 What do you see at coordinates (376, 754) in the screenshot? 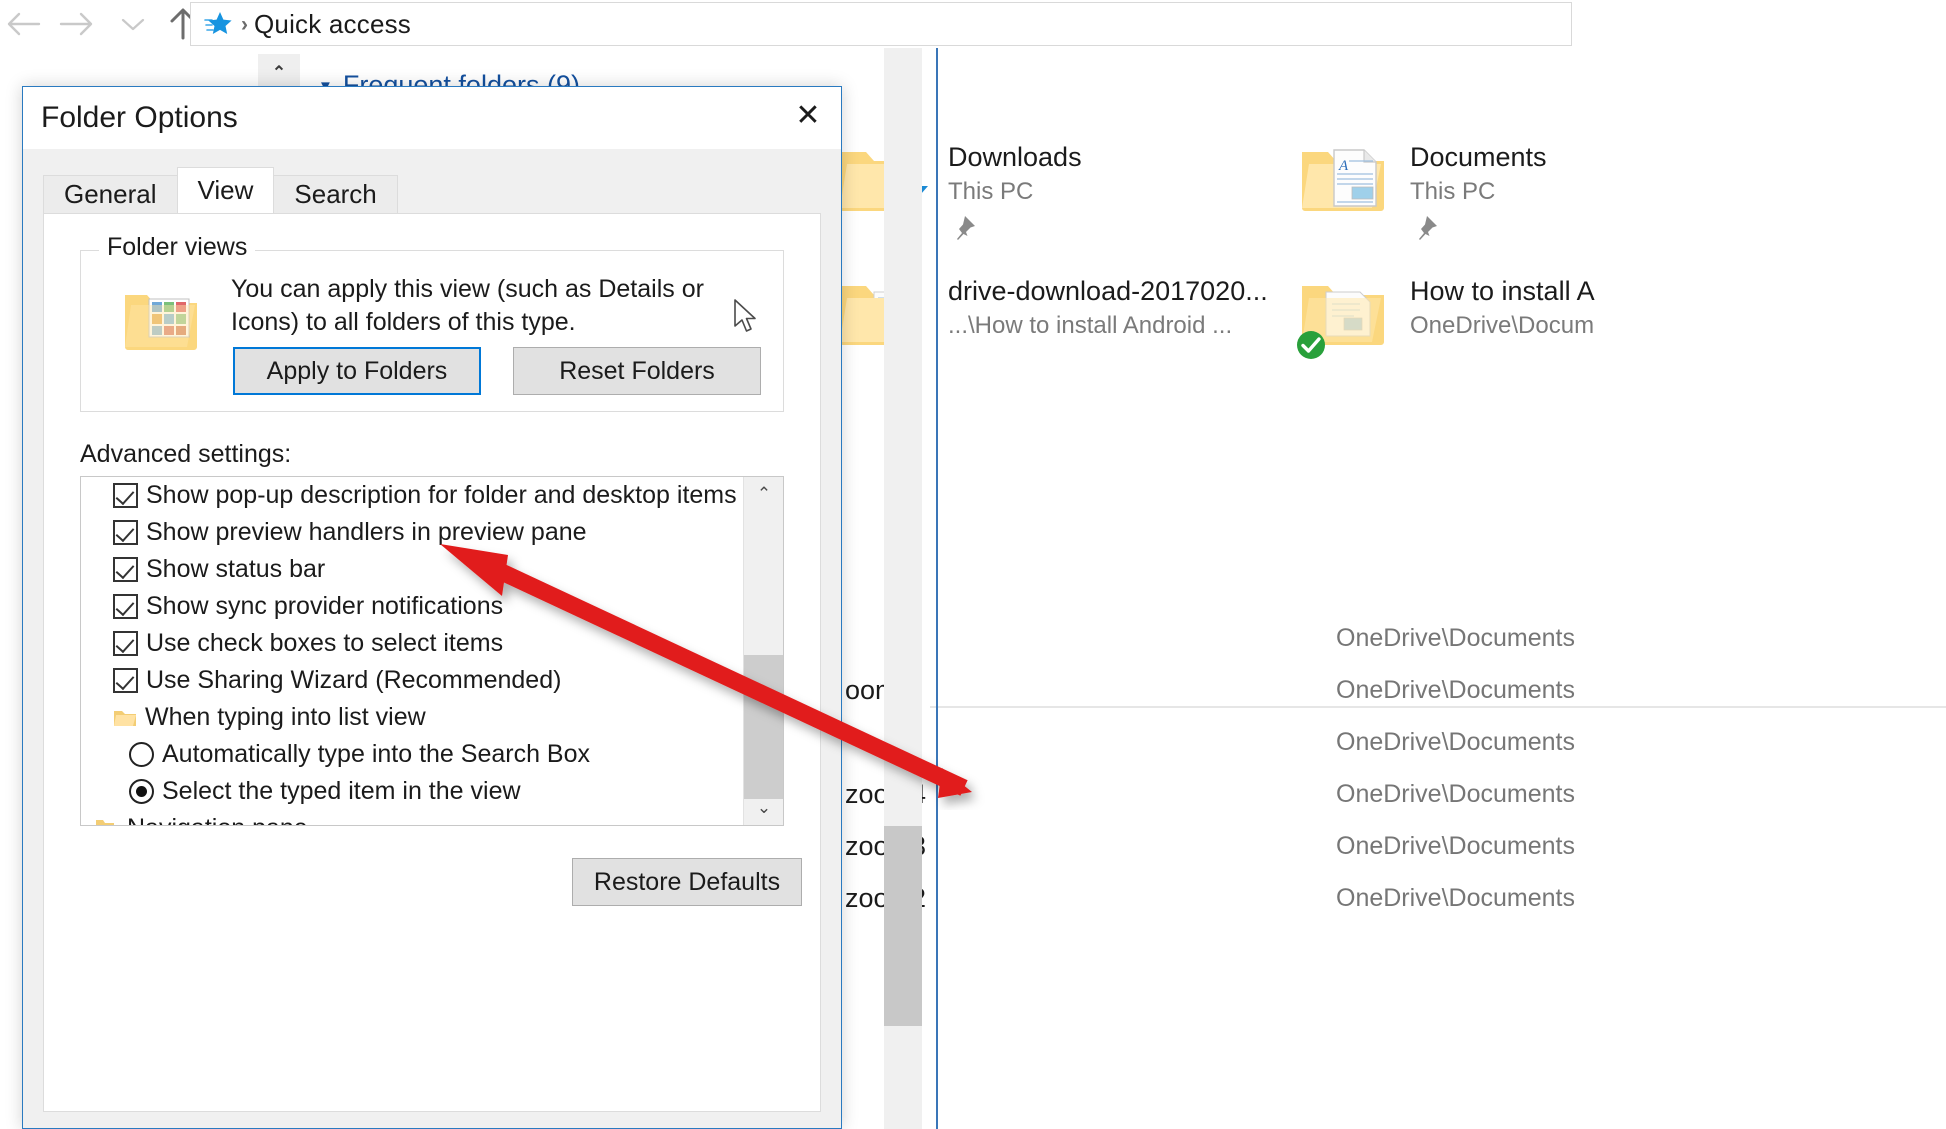
I see `list-item-label: Automatically type into the Search Box` at bounding box center [376, 754].